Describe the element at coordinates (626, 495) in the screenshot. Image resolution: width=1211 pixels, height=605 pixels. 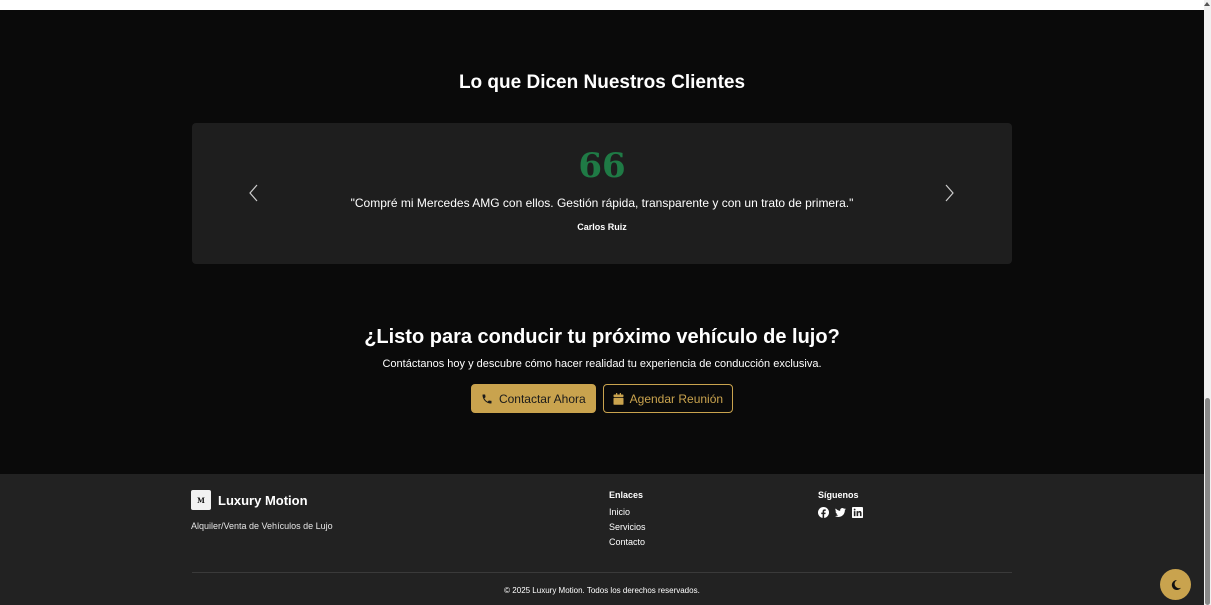
I see `links-heading: Enlaces` at that location.